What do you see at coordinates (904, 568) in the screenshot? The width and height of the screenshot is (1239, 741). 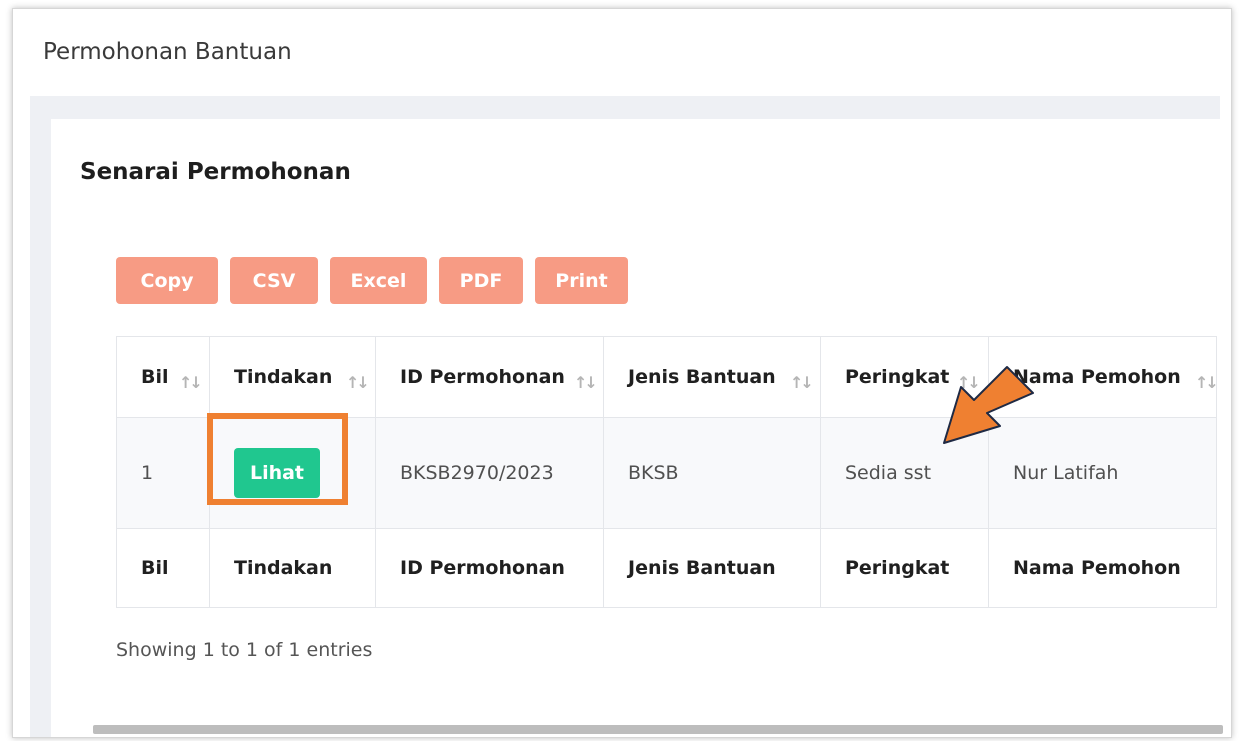 I see `footer-label-peringkat: Peringkat` at bounding box center [904, 568].